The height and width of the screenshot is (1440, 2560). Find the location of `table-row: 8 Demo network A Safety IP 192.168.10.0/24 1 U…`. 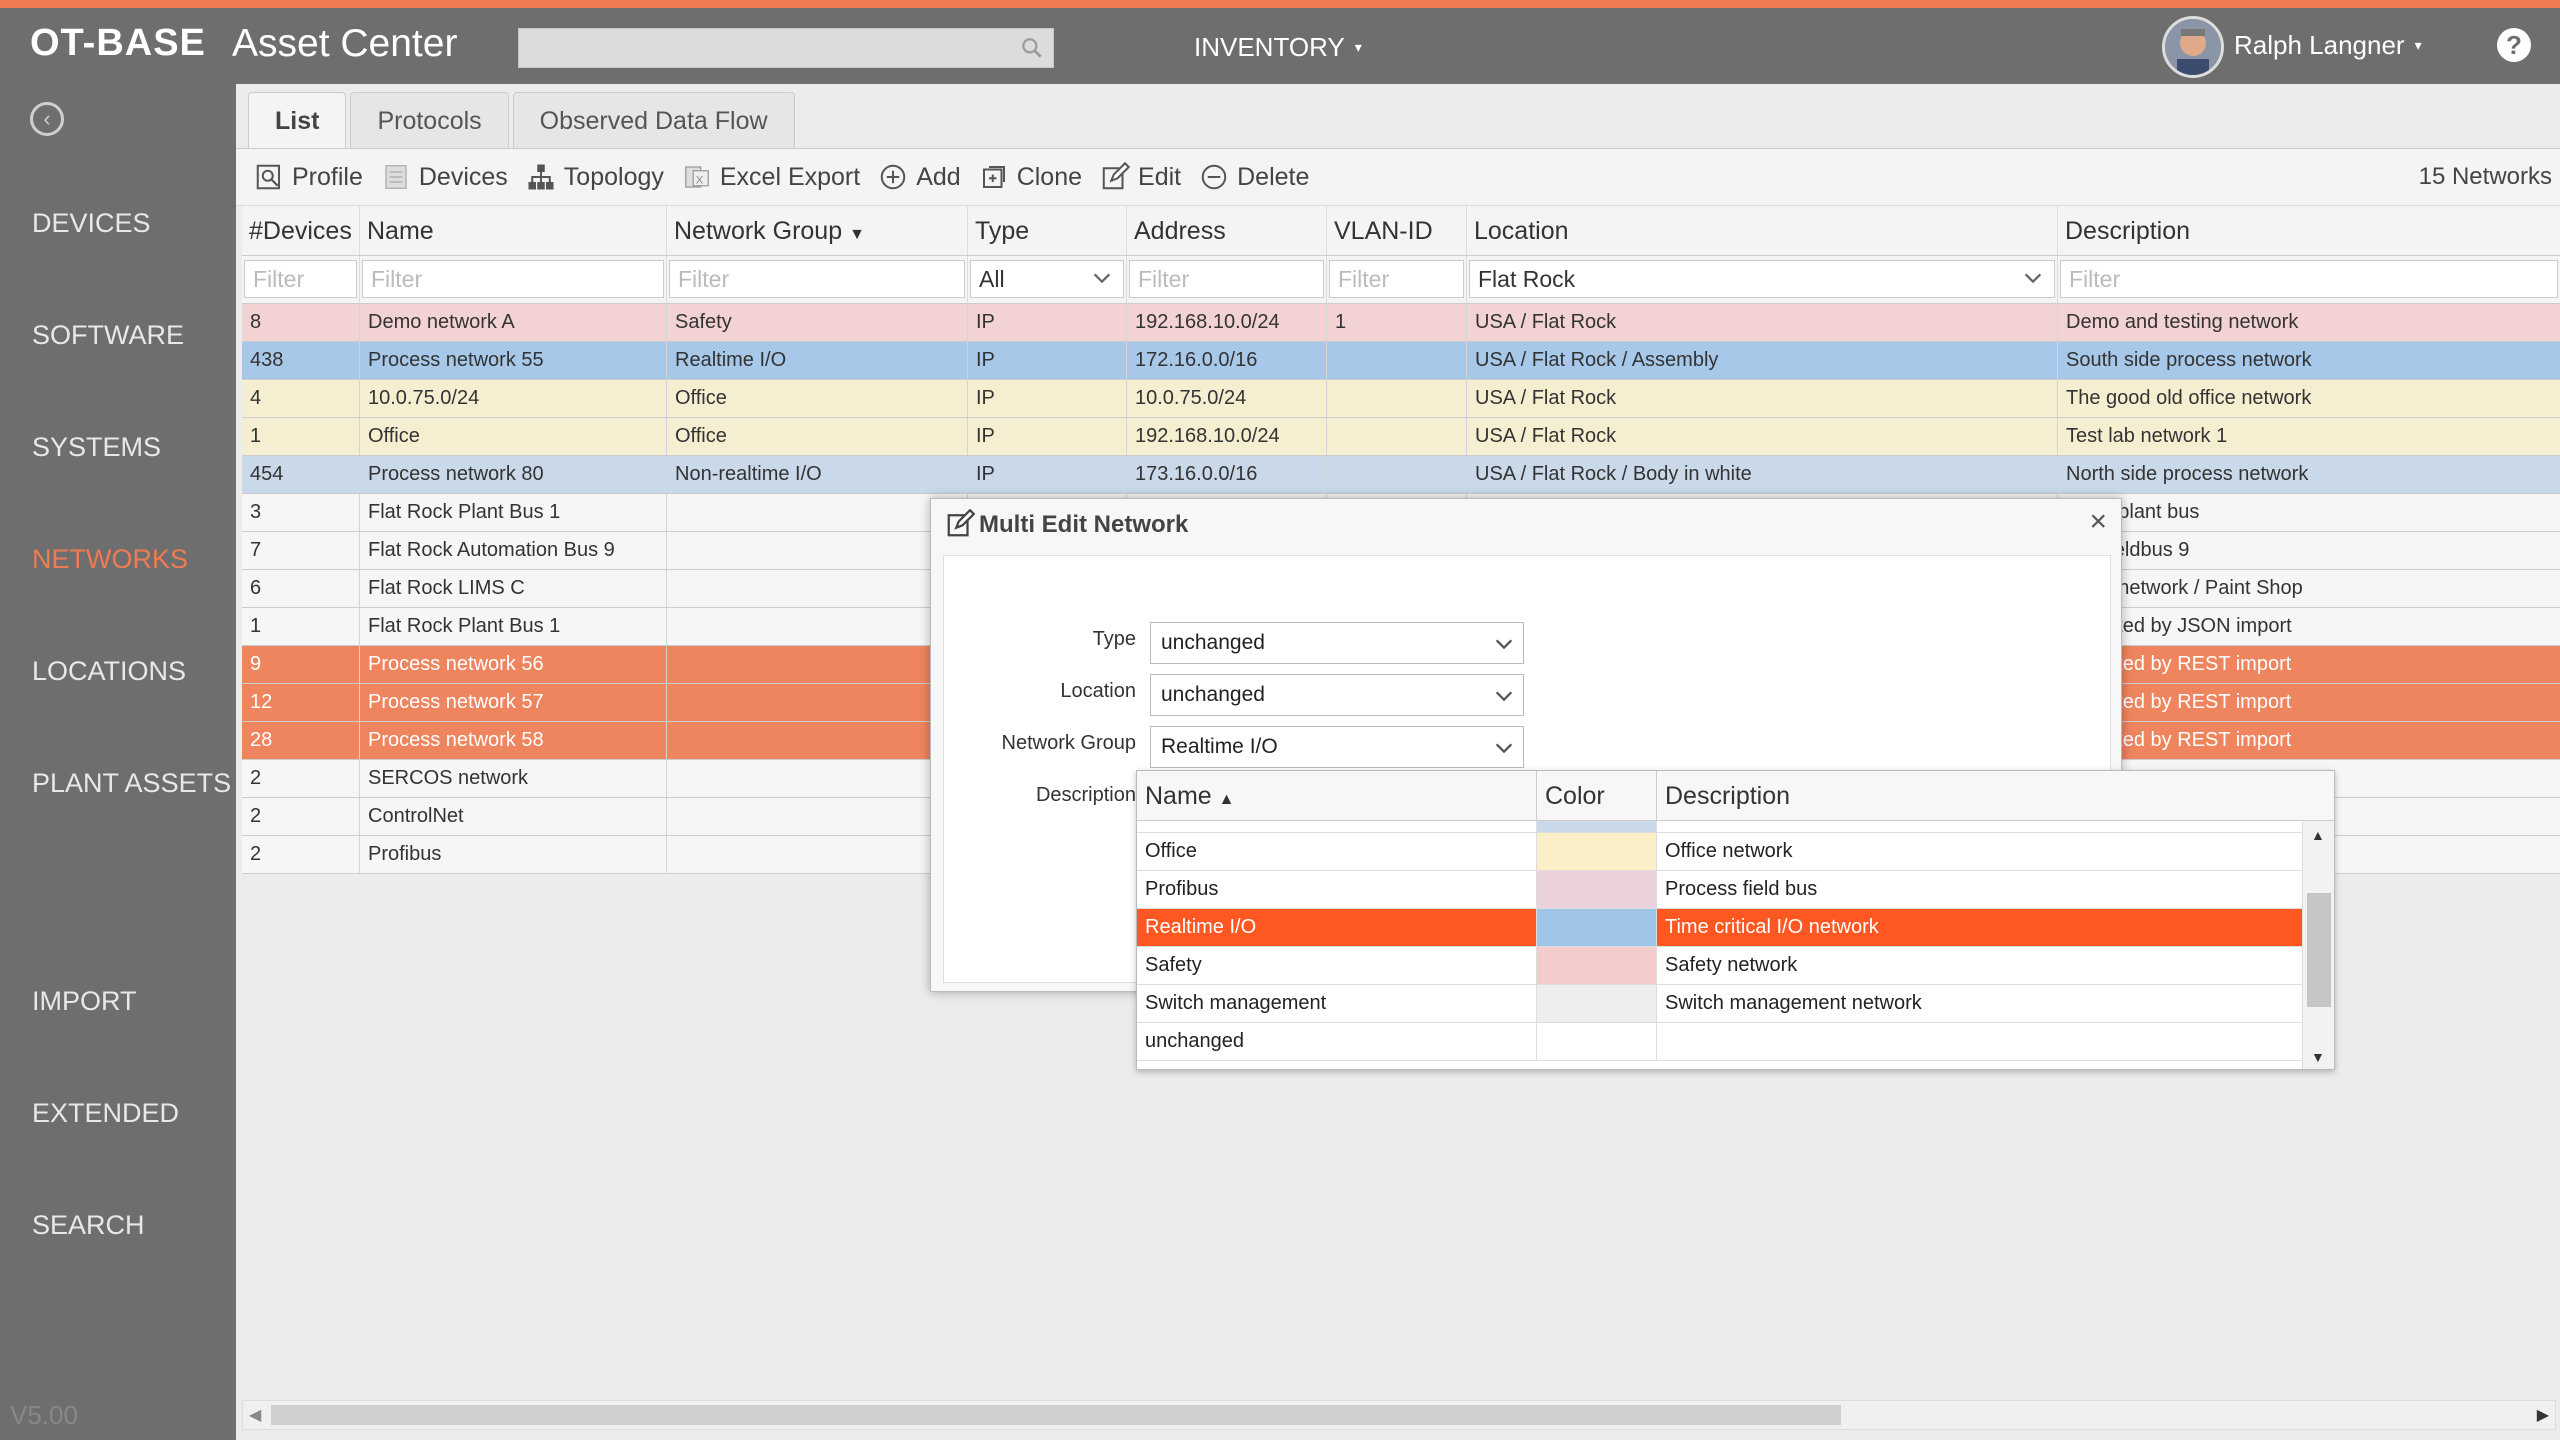

table-row: 8 Demo network A Safety IP 192.168.10.0/24 1 U… is located at coordinates (1401, 323).